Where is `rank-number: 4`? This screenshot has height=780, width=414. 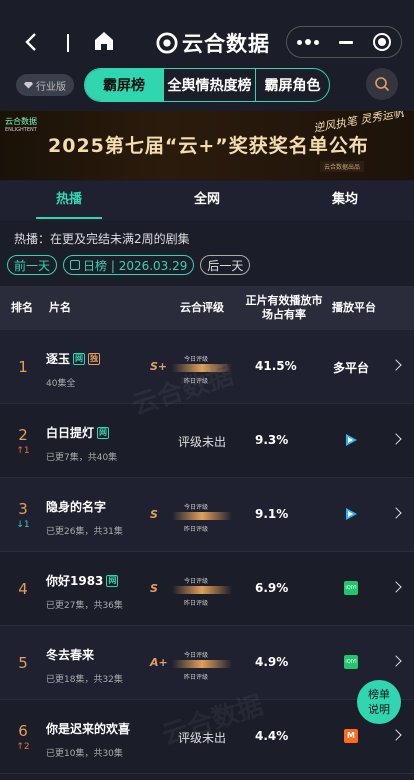
rank-number: 4 is located at coordinates (23, 589).